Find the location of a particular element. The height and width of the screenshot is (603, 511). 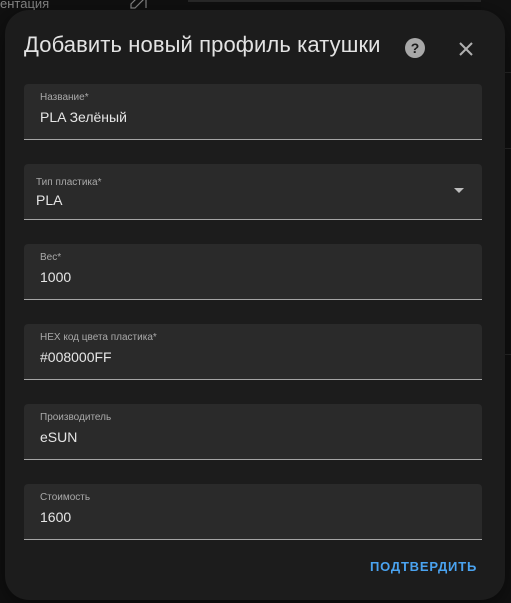

cost-field: Стоимость 1600 is located at coordinates (253, 512).